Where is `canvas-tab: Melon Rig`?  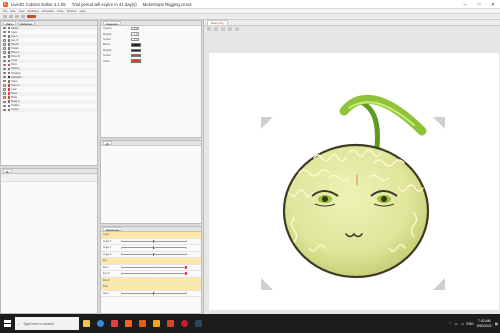 canvas-tab: Melon Rig is located at coordinates (217, 22).